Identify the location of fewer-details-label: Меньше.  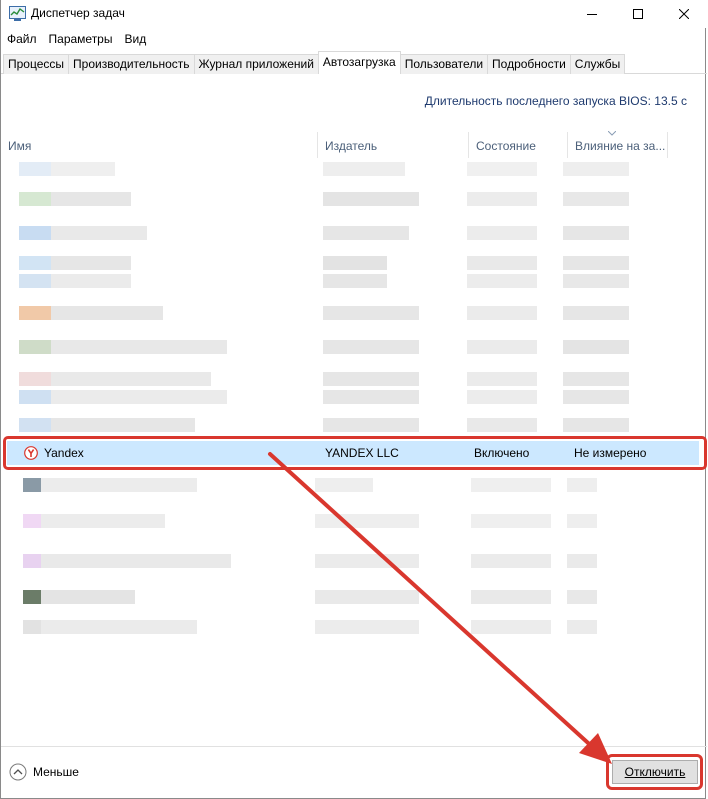
(56, 772).